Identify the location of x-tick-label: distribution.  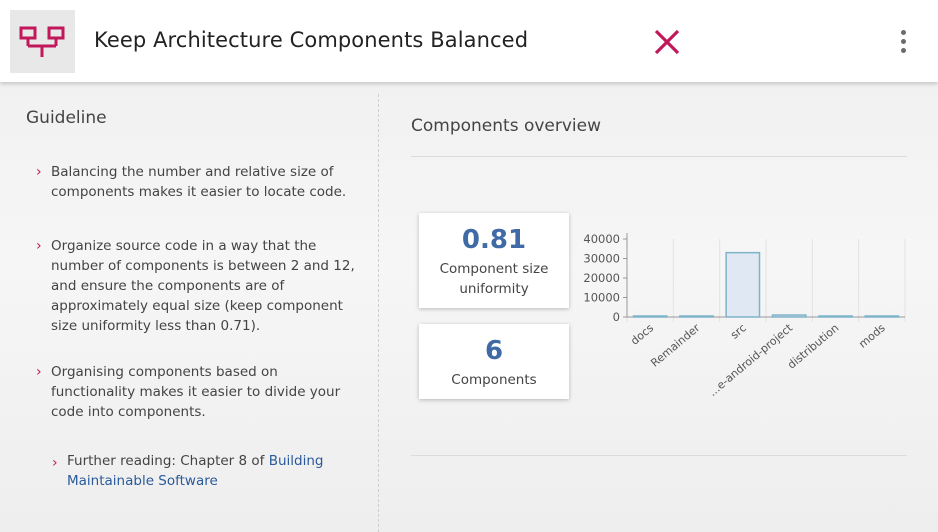
(813, 346).